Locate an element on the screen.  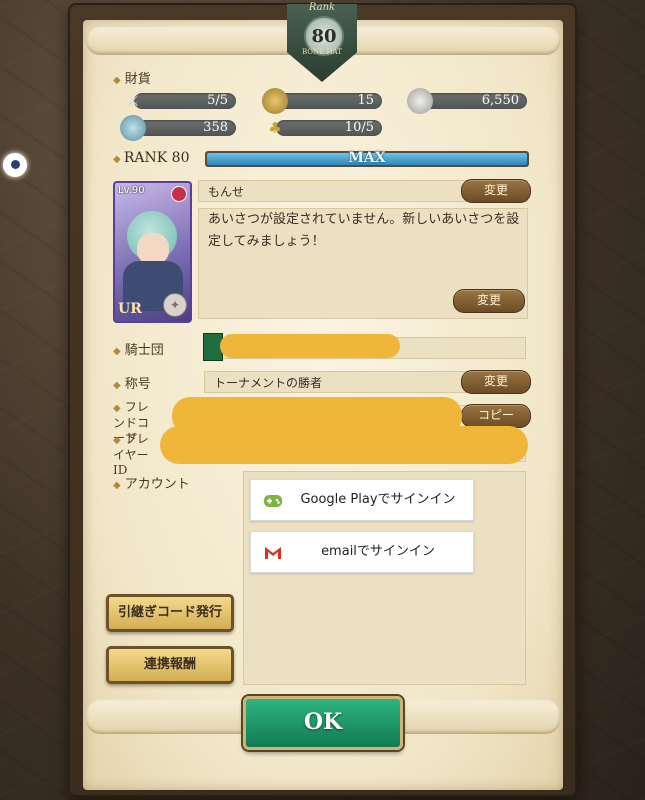
greeting-change-button: 変更 is located at coordinates (489, 301).